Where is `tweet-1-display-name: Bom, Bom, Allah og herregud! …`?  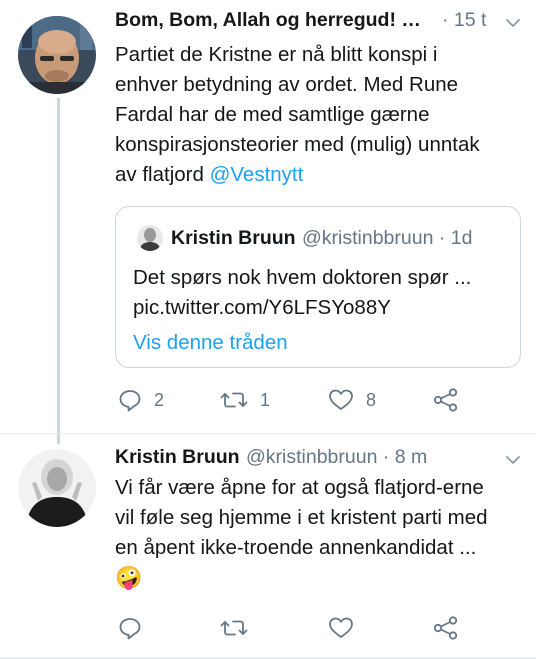
tweet-1-display-name: Bom, Bom, Allah og herregud! … is located at coordinates (268, 20).